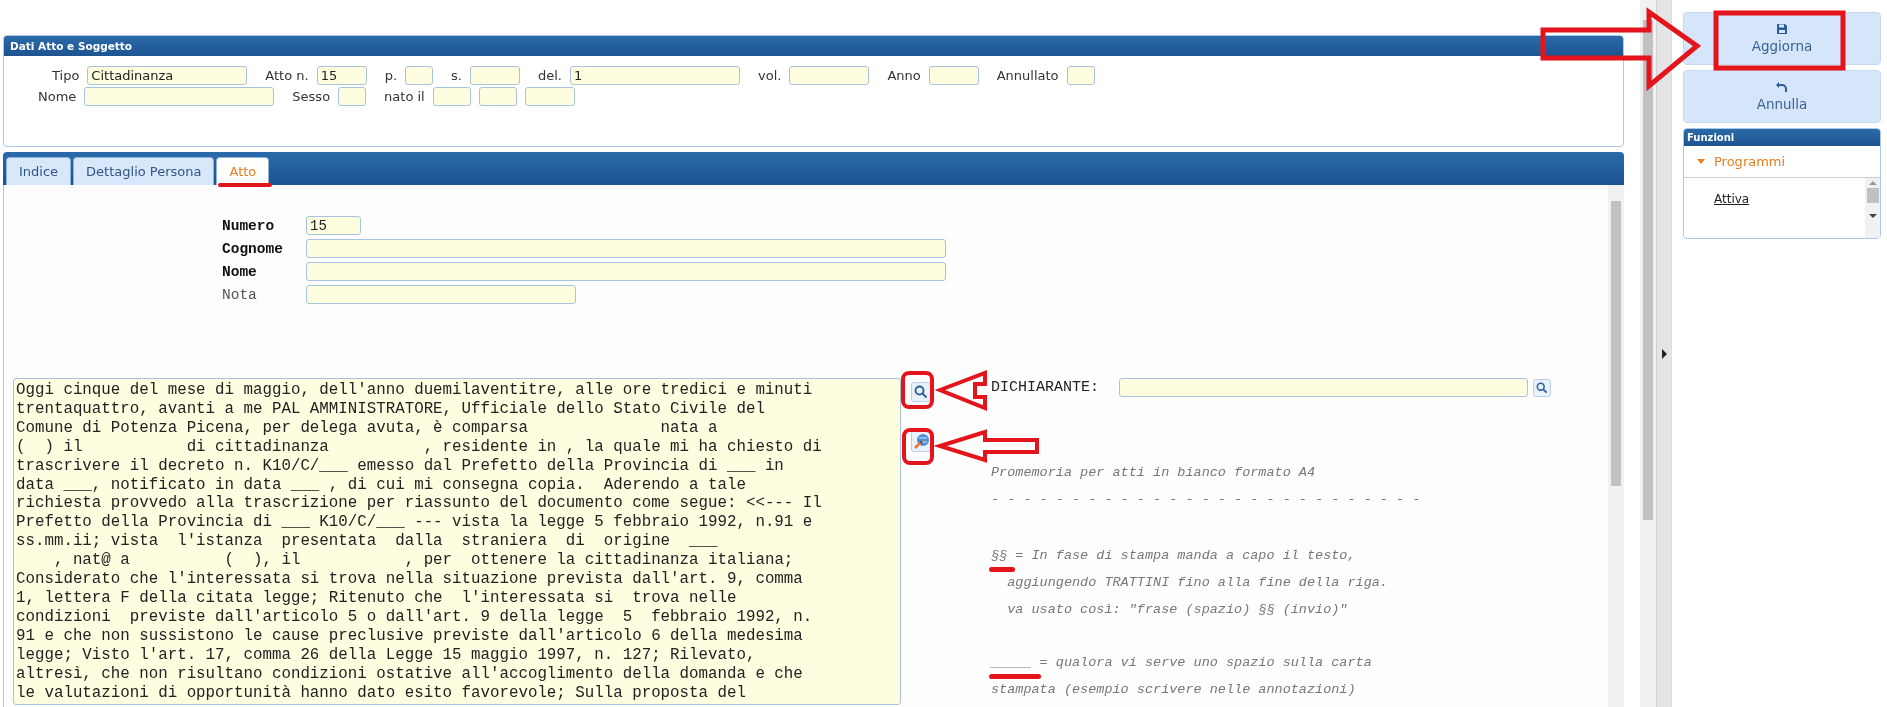  Describe the element at coordinates (66, 75) in the screenshot. I see `field-label: Tipo` at that location.